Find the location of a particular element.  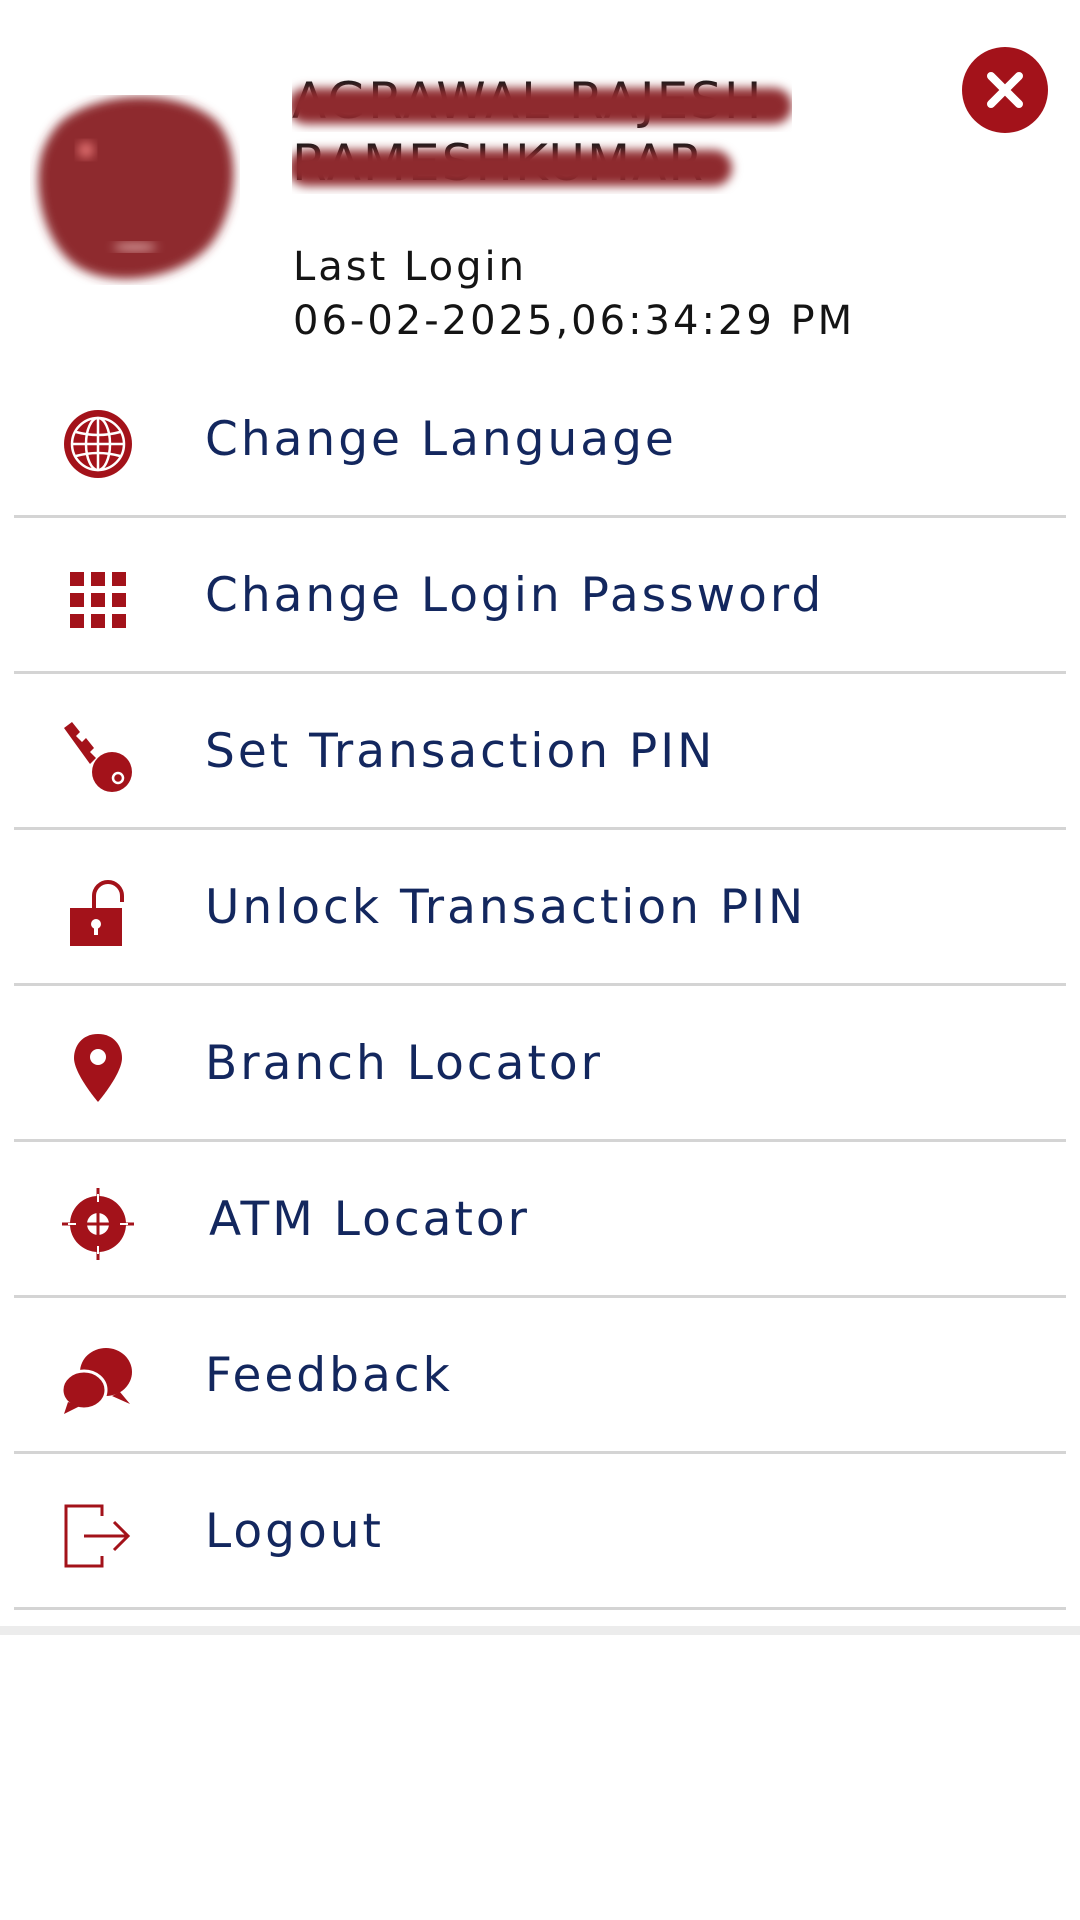

unlock-padlock-icon is located at coordinates (98, 912).